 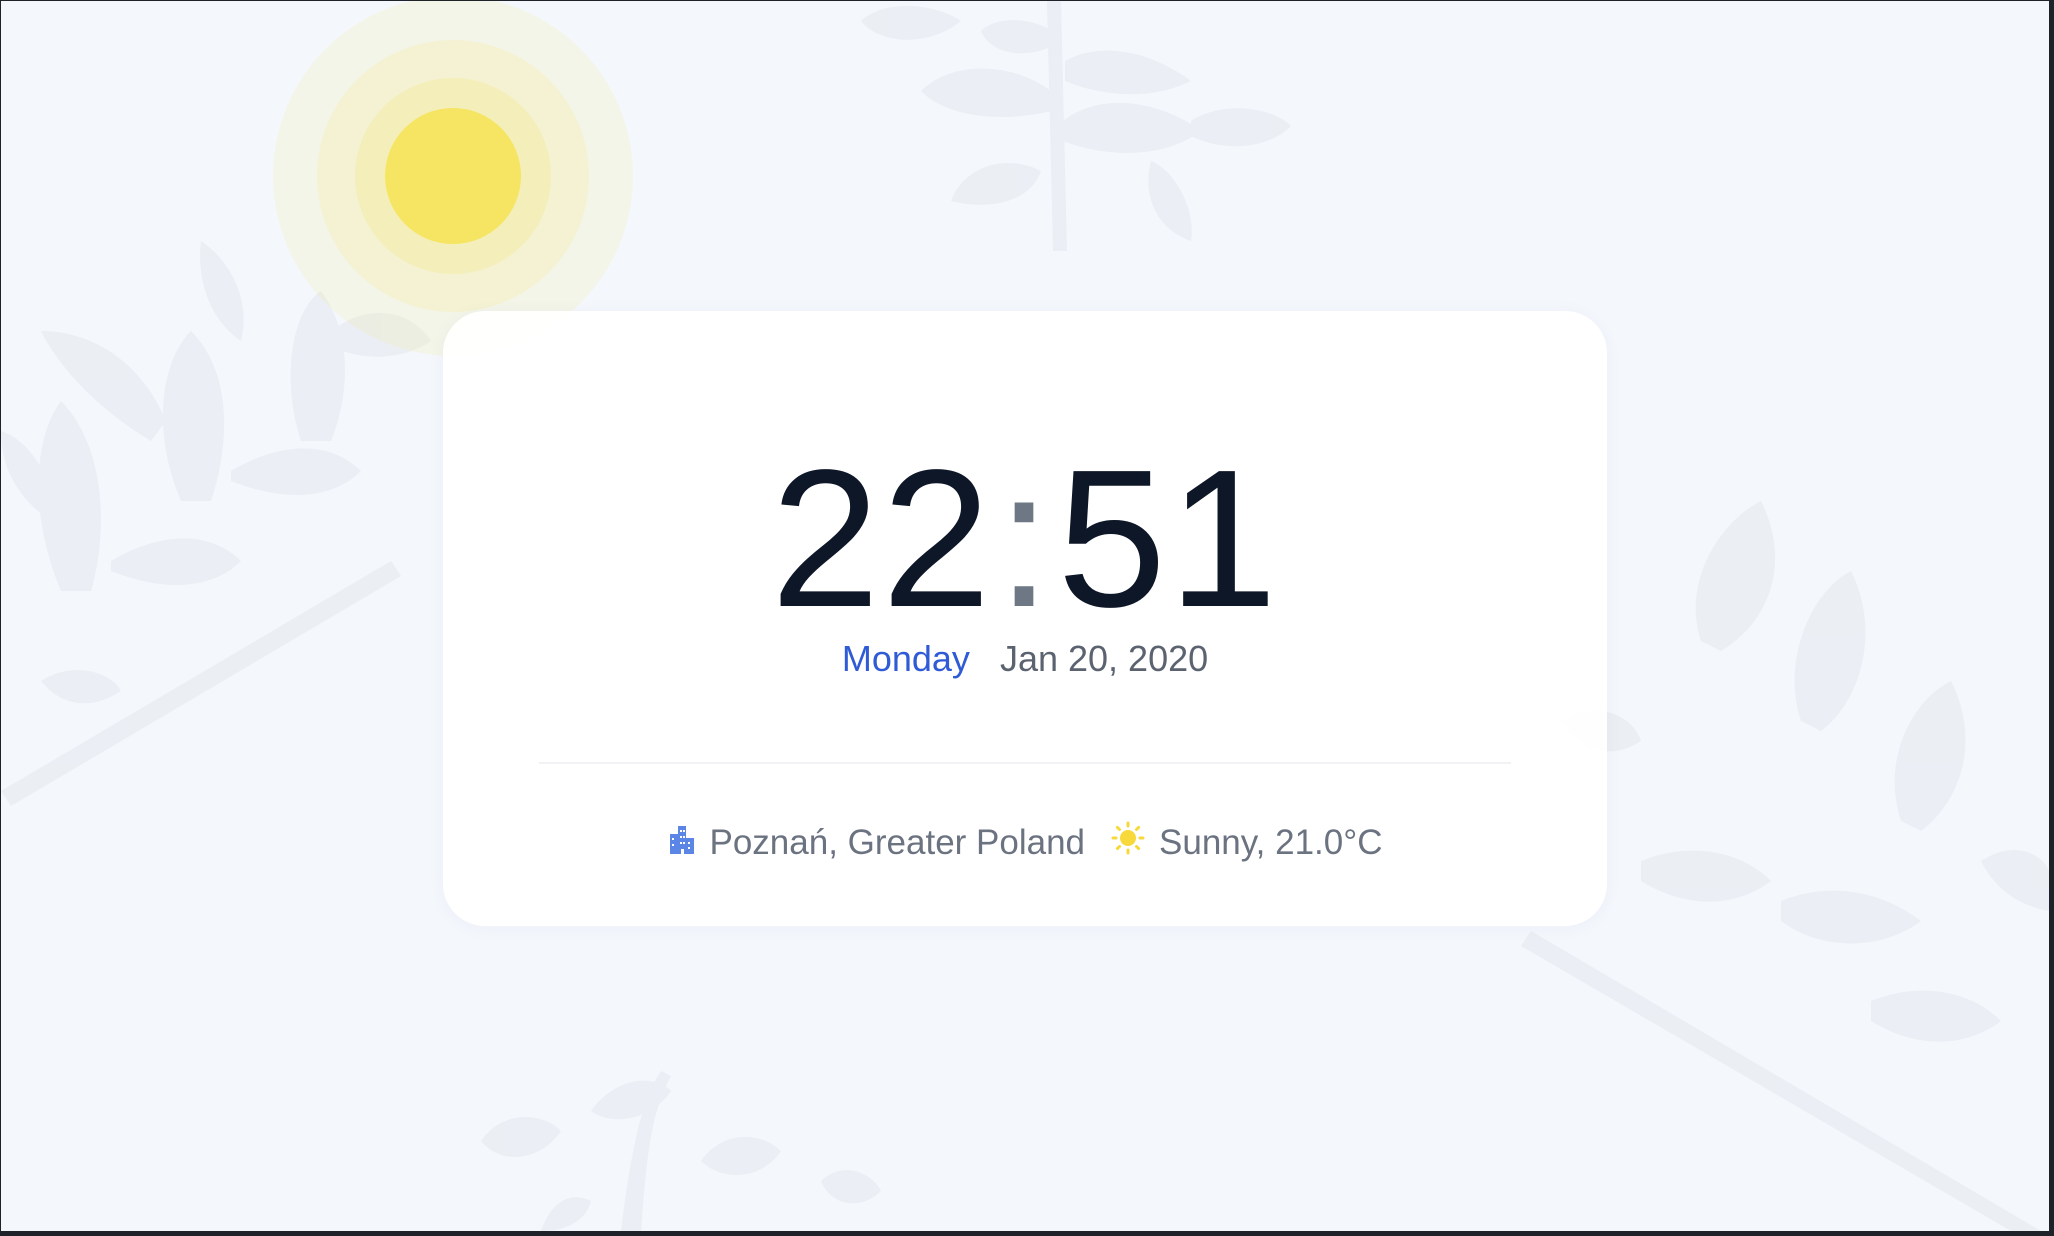 I want to click on info-row: Poznań, Greater Poland Sunny, 21.0°C, so click(x=1025, y=842).